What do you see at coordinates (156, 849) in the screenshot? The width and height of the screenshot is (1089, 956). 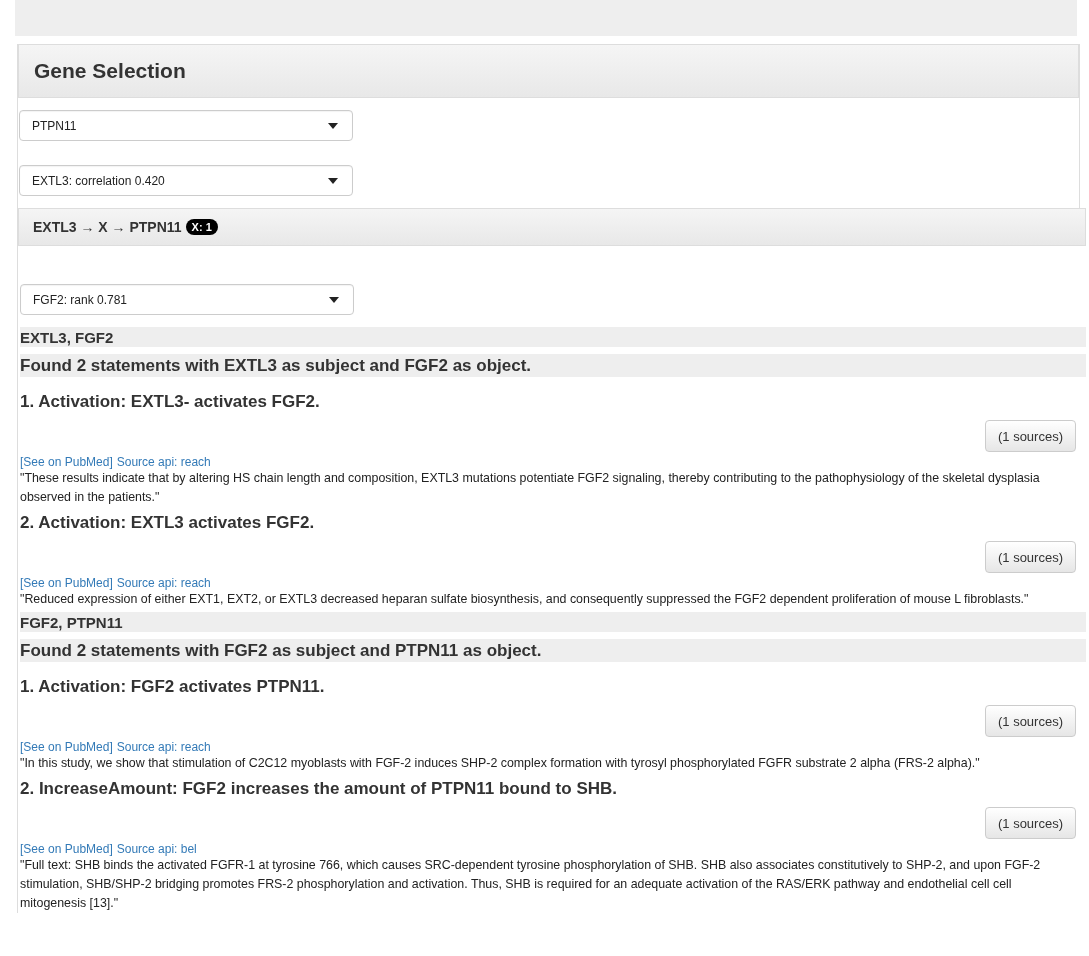 I see `source-api-text: Source api: bel` at bounding box center [156, 849].